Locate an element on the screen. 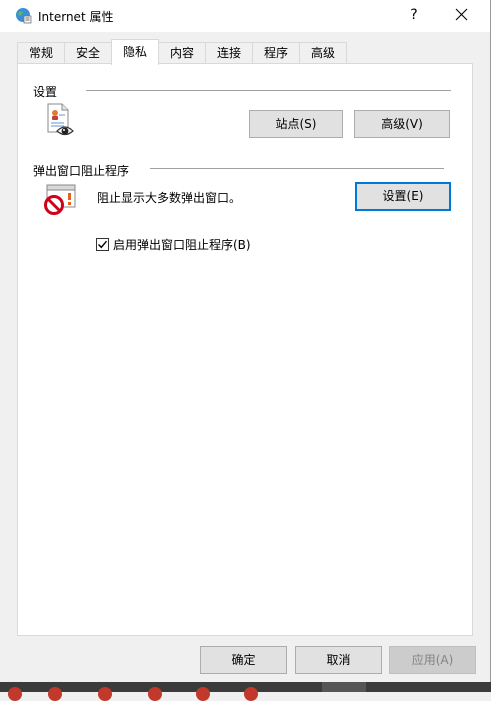 This screenshot has width=491, height=701. enable-popup-blocker-checkbox is located at coordinates (102, 244).